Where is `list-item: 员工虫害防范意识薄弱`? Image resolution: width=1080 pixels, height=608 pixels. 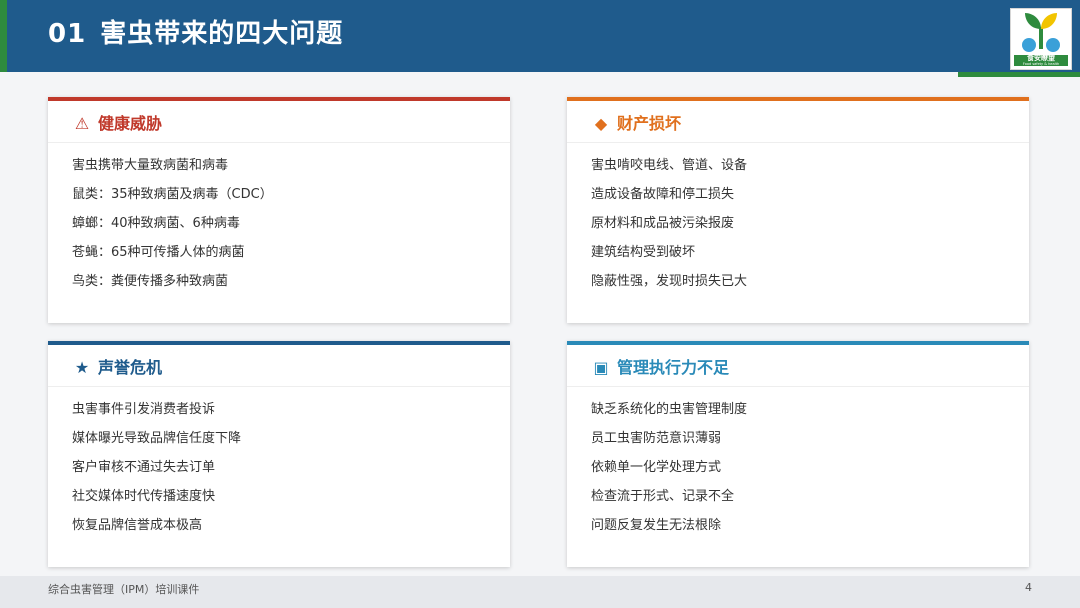
list-item: 员工虫害防范意识薄弱 is located at coordinates (656, 438).